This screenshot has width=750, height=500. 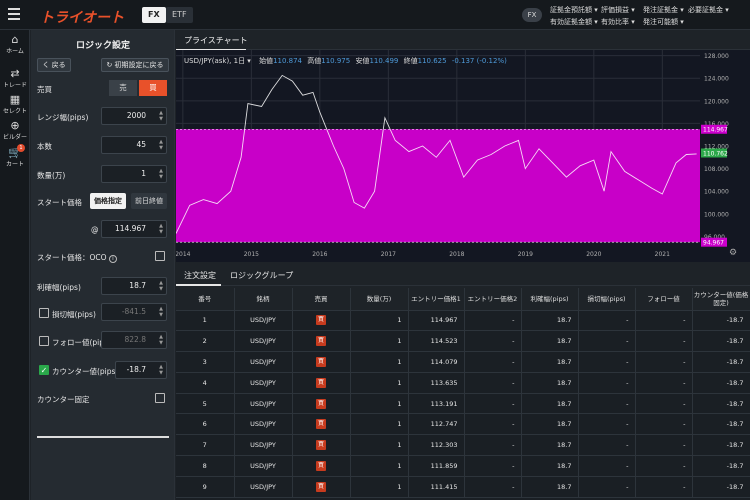 What do you see at coordinates (59, 287) in the screenshot?
I see `take-profit-label: 利確幅(pips)` at bounding box center [59, 287].